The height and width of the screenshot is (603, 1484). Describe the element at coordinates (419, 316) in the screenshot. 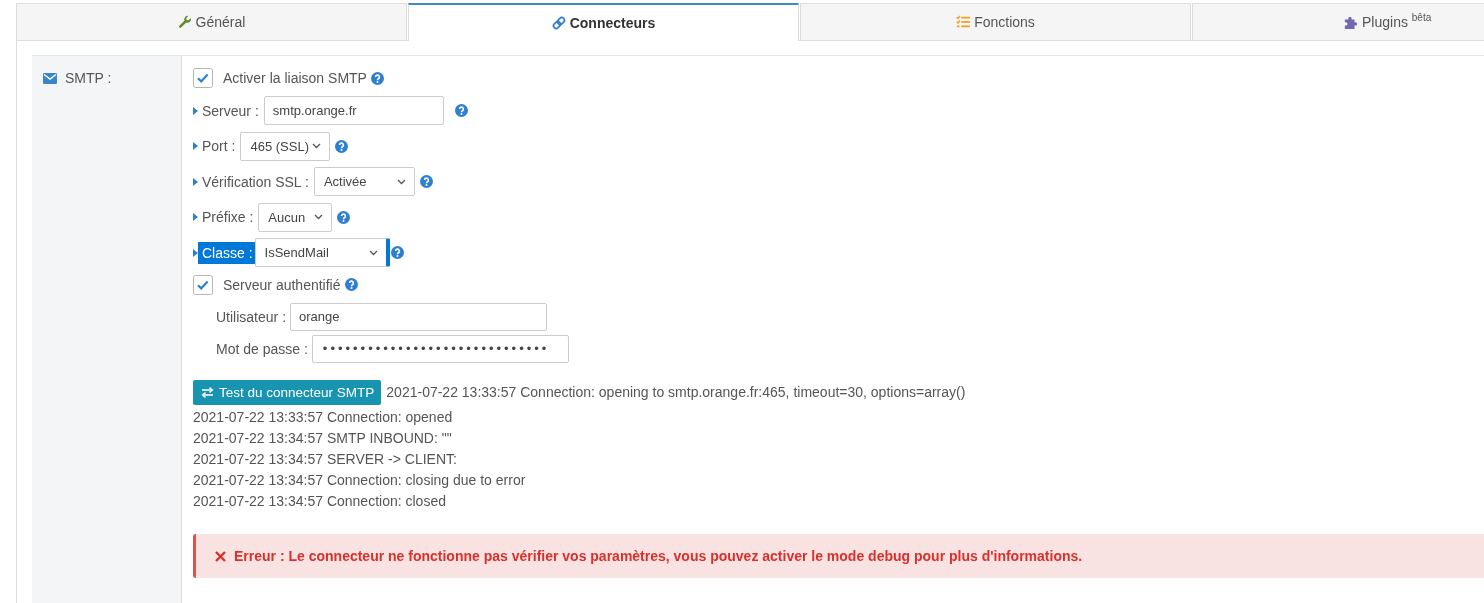

I see `text-field: orange` at that location.